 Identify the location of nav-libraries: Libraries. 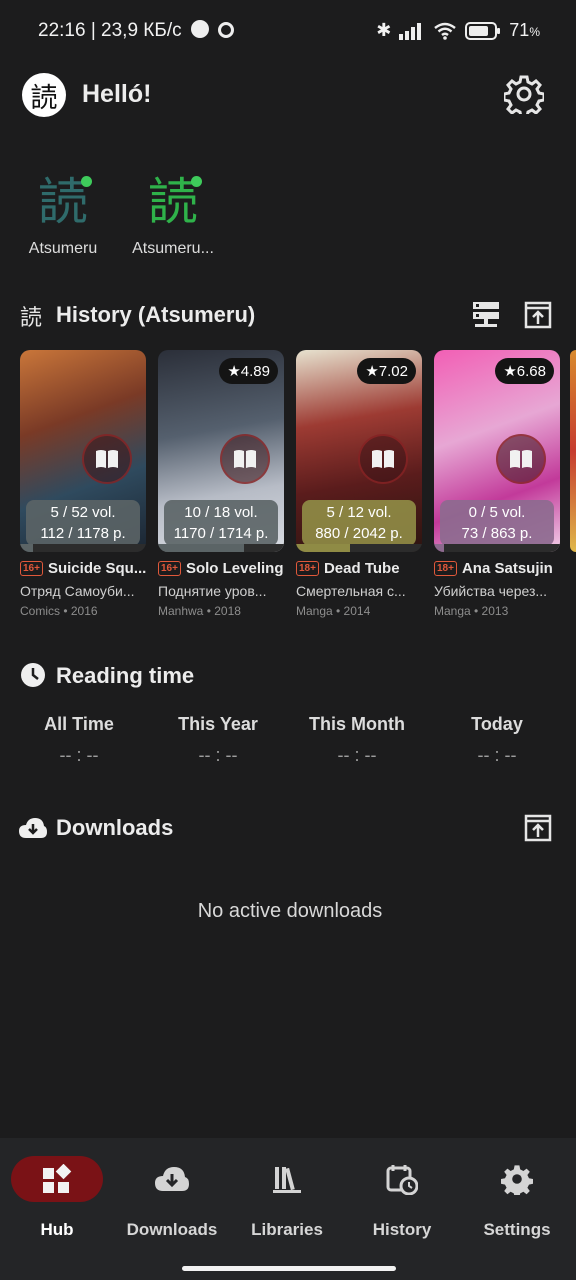
(287, 1198).